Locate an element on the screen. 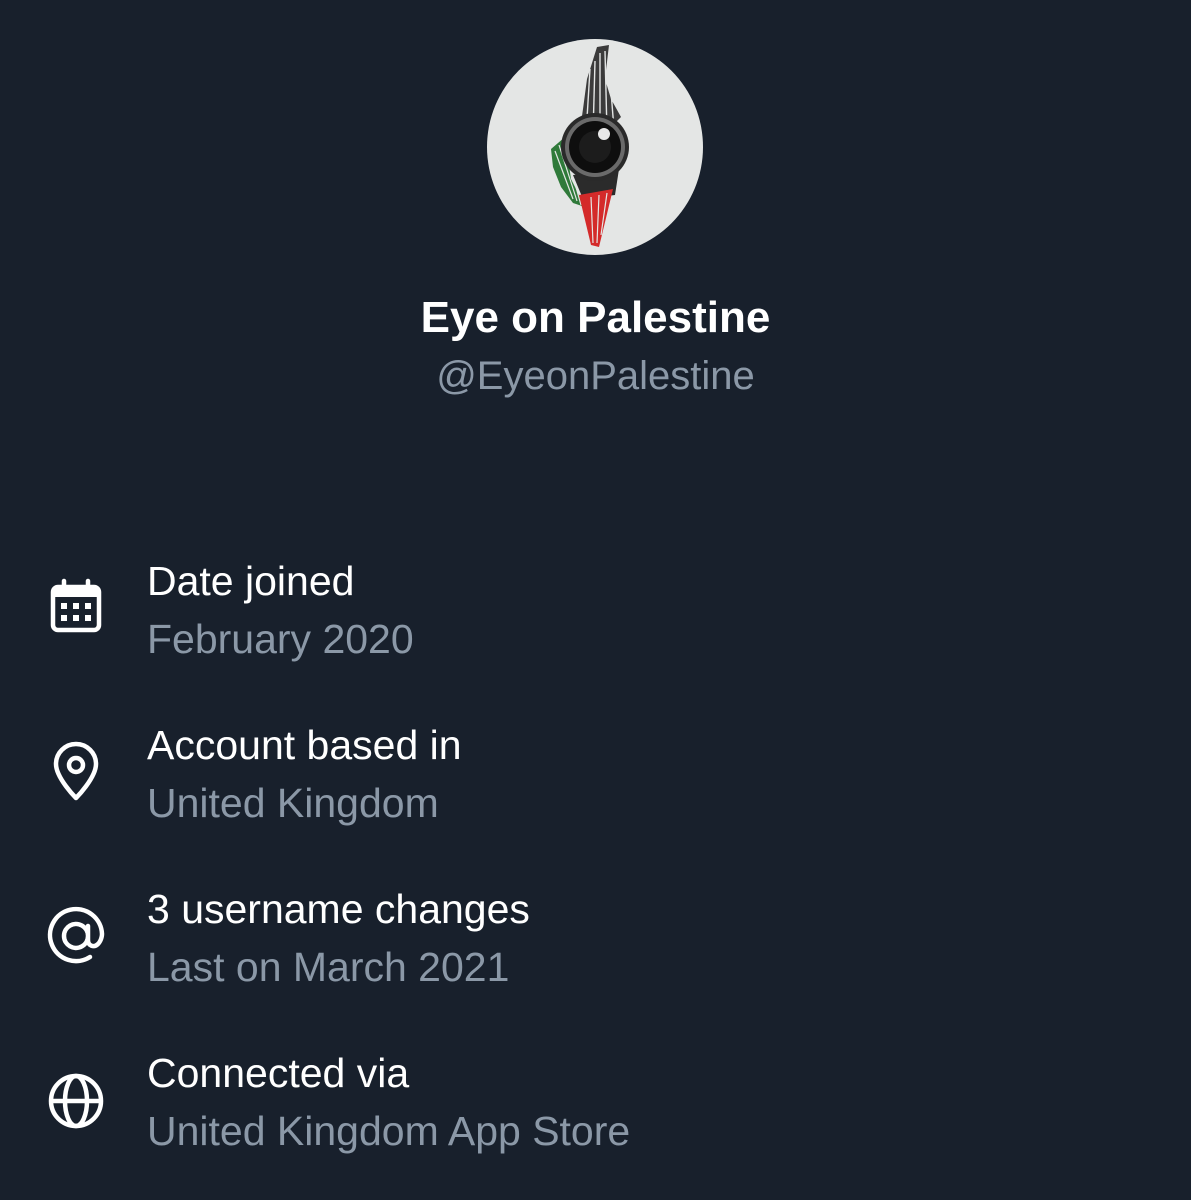 The height and width of the screenshot is (1200, 1191). info-row-connected-via: Connected via United Kingdom App Store is located at coordinates (595, 1113).